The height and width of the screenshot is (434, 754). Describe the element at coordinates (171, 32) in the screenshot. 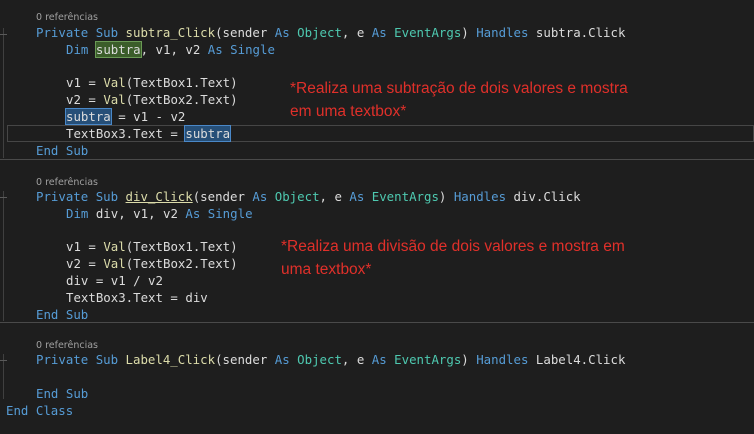

I see `method-name: subtra_Click` at that location.